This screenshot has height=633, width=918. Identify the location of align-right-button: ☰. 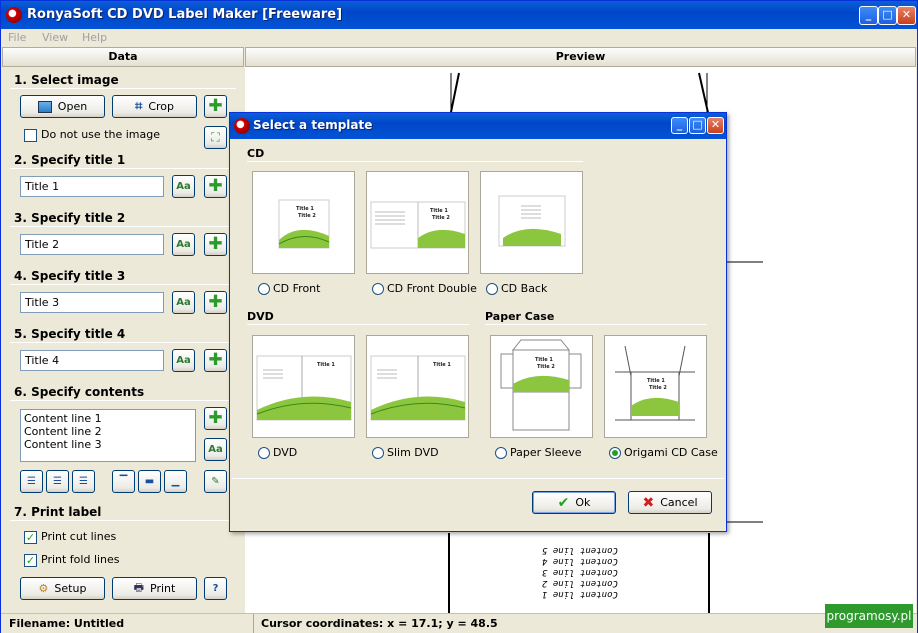
(83, 481).